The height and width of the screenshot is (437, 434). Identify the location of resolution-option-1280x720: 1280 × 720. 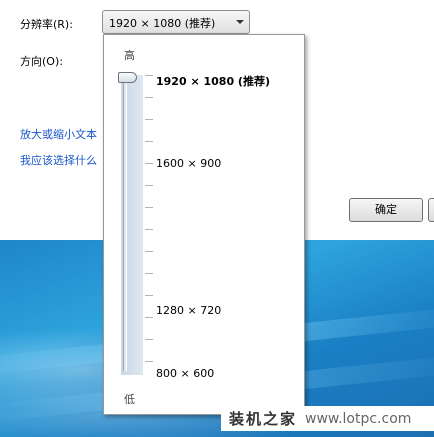
(188, 310).